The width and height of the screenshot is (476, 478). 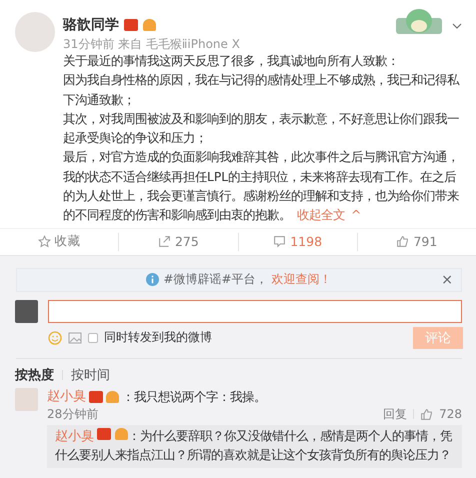 I want to click on like-count: 728, so click(x=450, y=414).